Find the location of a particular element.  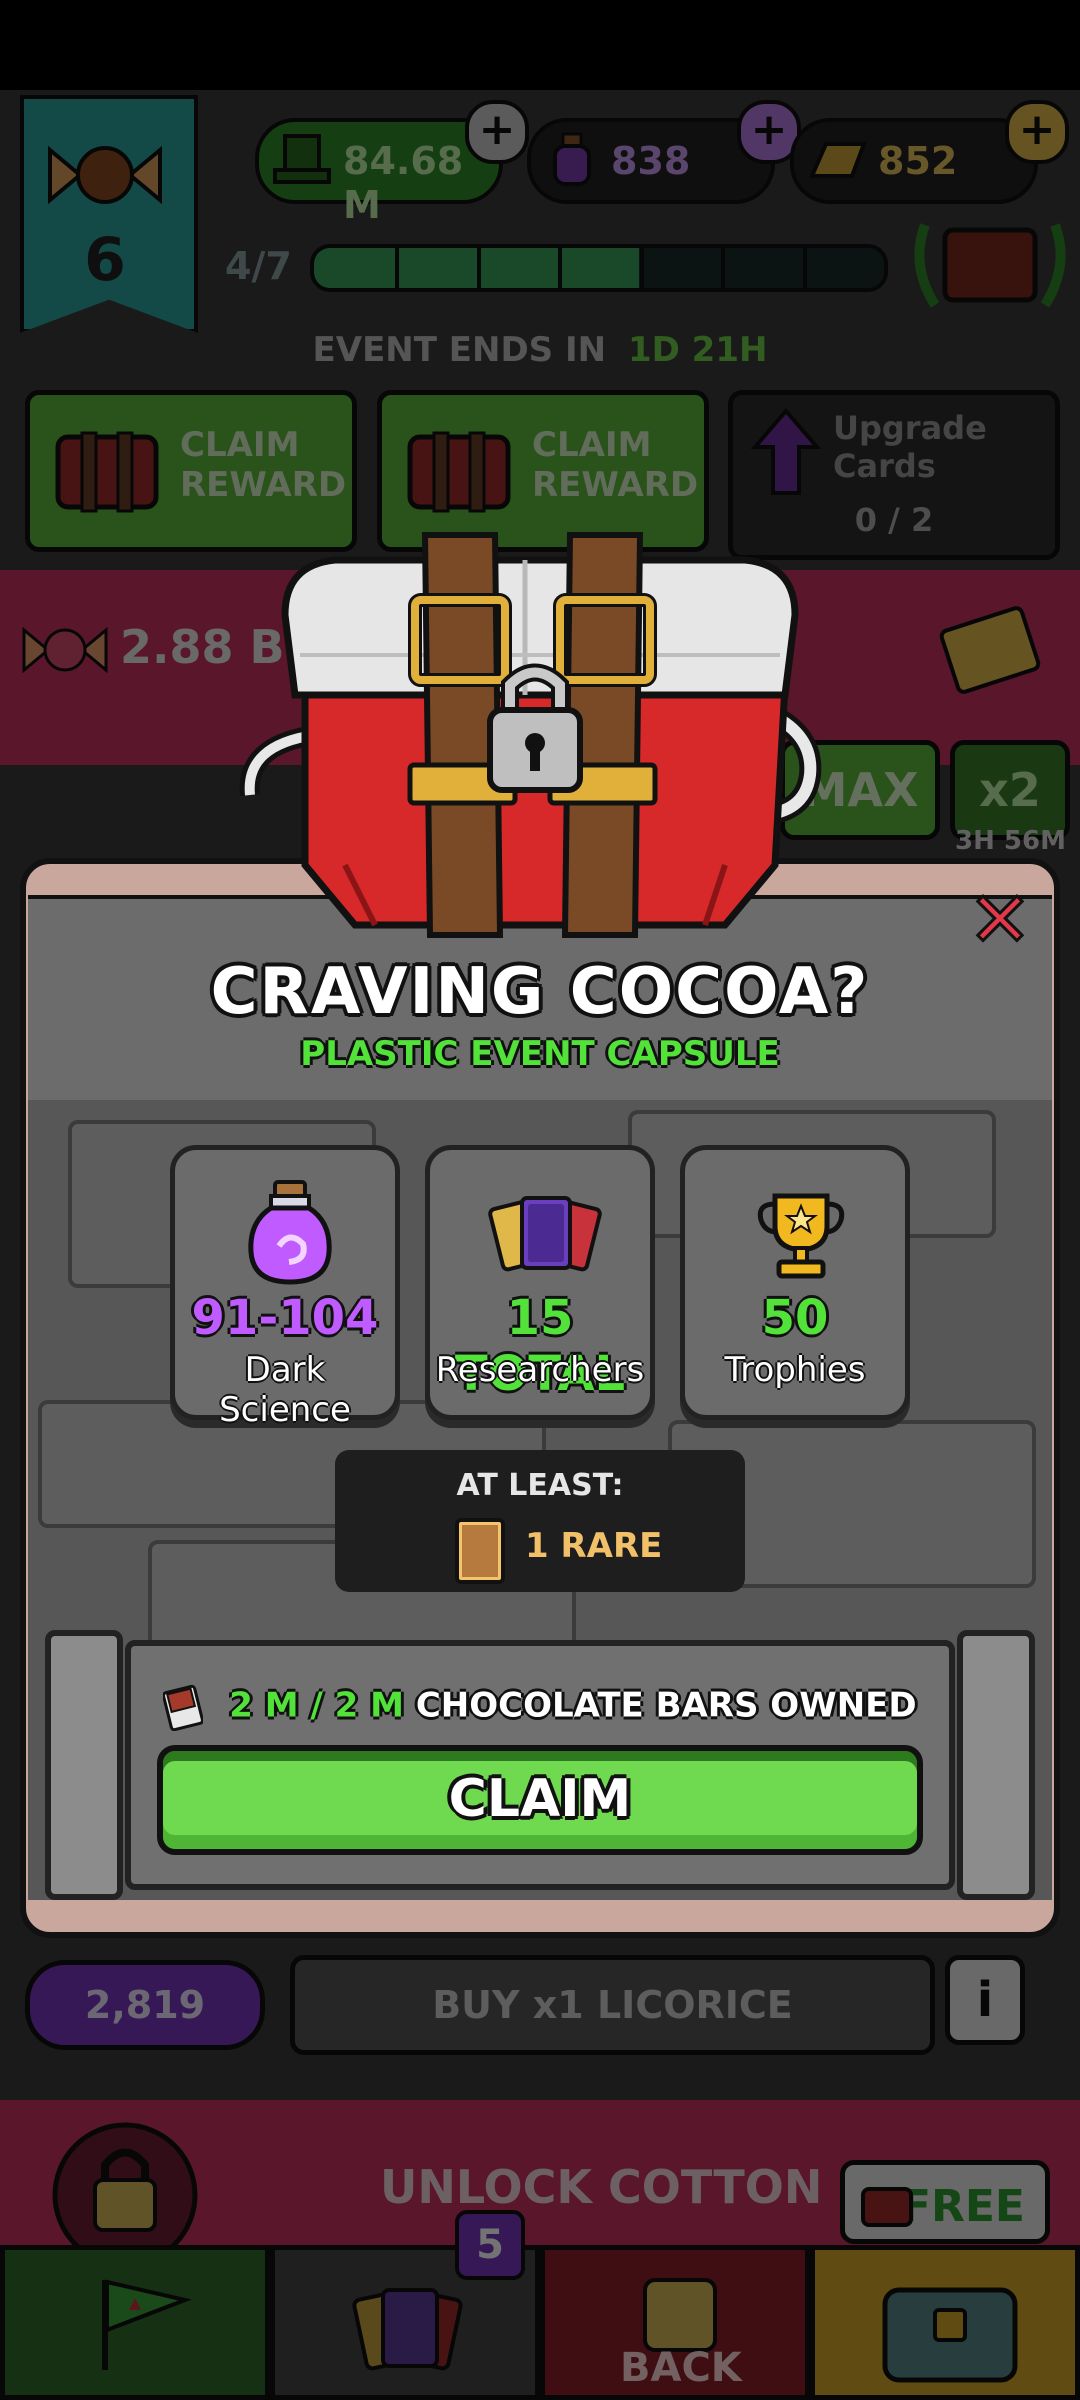

at-least-label: AT LEAST: is located at coordinates (540, 1485).